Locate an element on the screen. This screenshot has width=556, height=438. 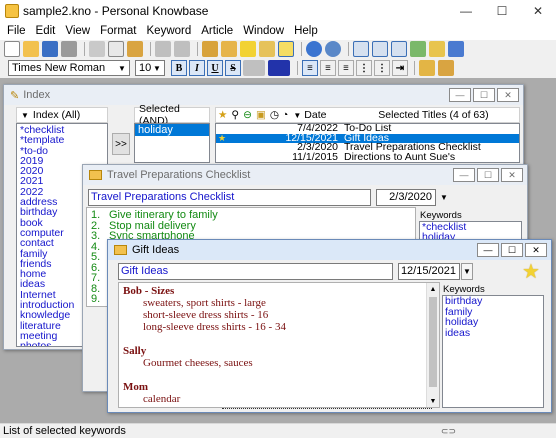
bullets-button: ⋮ is located at coordinates (364, 68).